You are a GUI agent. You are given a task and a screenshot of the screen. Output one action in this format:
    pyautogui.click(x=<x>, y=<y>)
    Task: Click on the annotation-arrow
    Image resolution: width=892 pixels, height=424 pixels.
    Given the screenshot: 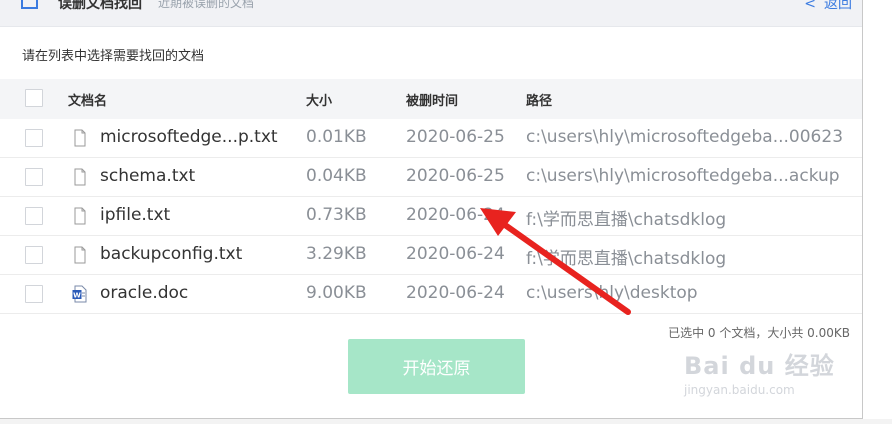 What is the action you would take?
    pyautogui.click(x=555, y=261)
    